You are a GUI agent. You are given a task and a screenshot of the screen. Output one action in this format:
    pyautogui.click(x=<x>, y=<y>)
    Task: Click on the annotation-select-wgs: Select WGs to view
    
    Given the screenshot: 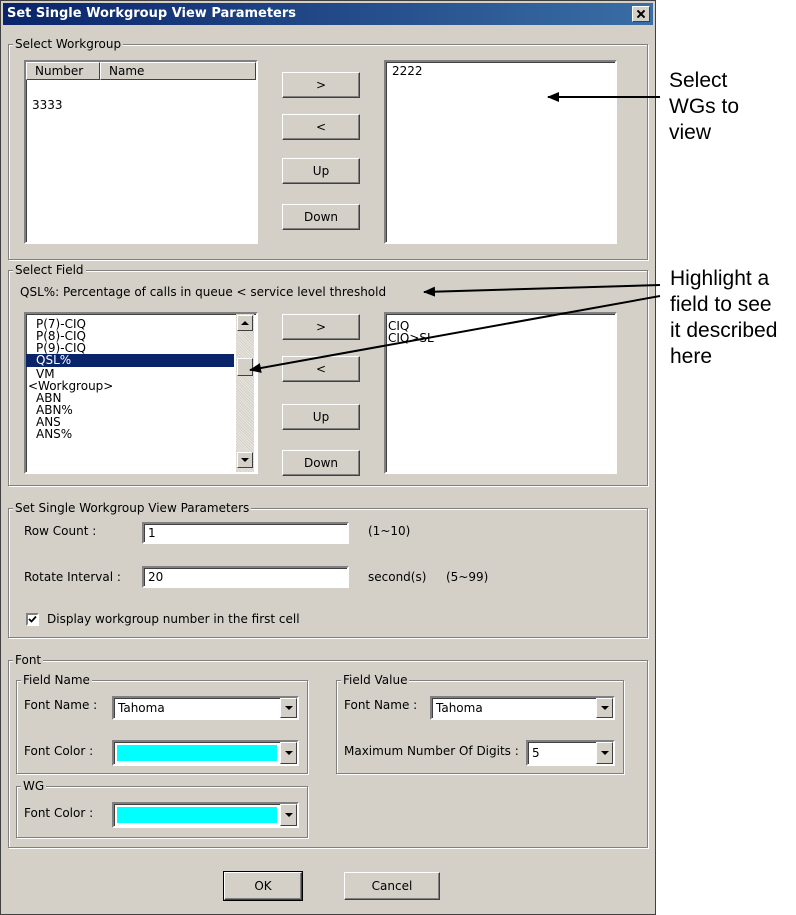 What is the action you would take?
    pyautogui.click(x=704, y=106)
    